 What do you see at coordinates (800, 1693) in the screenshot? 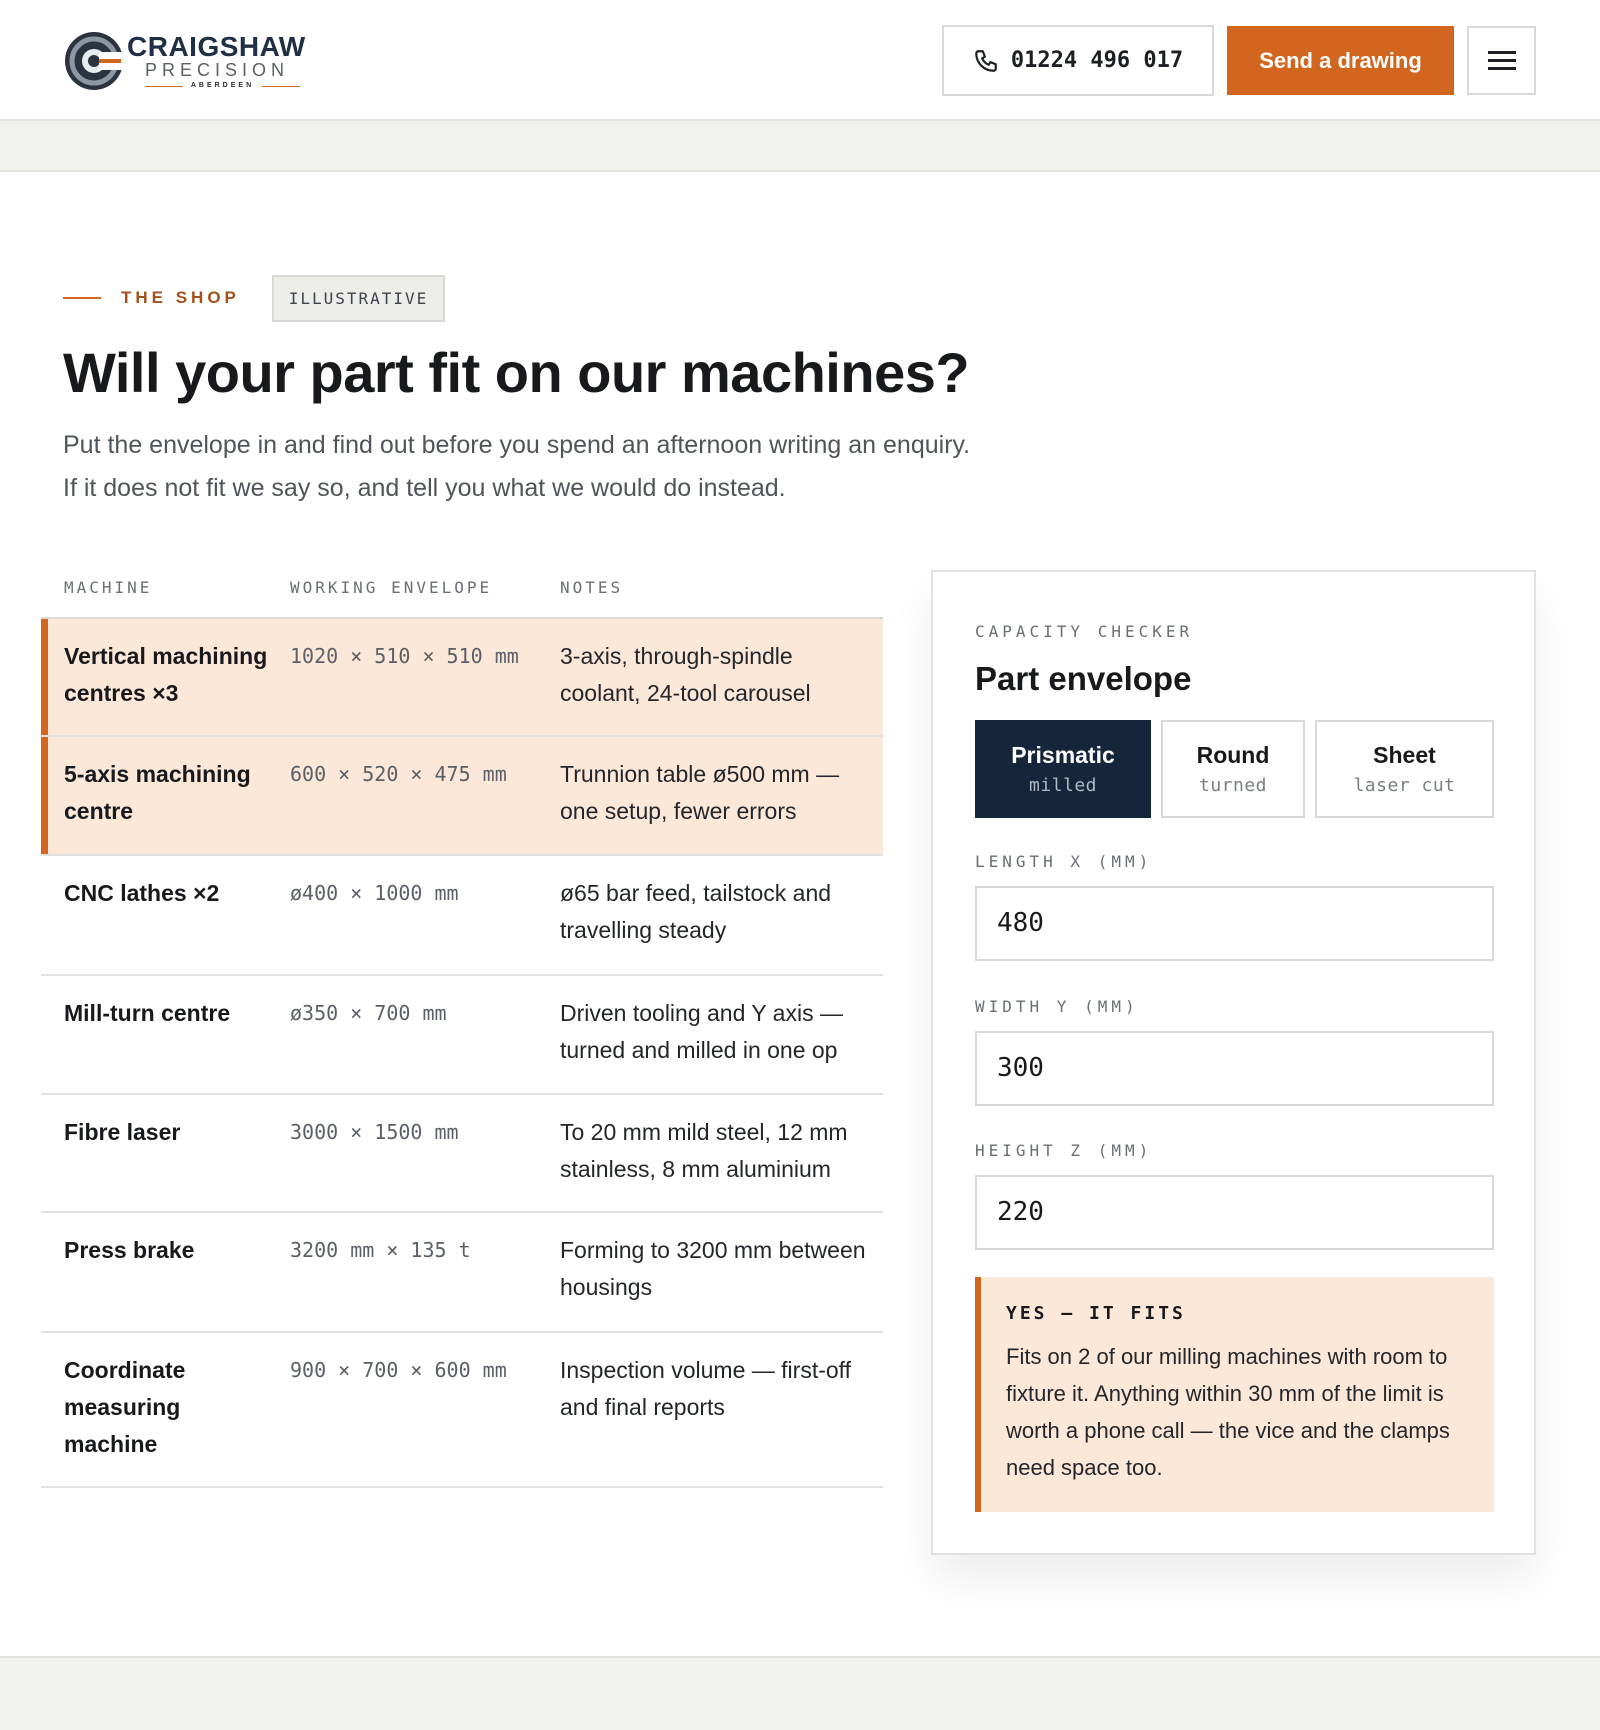
I see `footer-band` at bounding box center [800, 1693].